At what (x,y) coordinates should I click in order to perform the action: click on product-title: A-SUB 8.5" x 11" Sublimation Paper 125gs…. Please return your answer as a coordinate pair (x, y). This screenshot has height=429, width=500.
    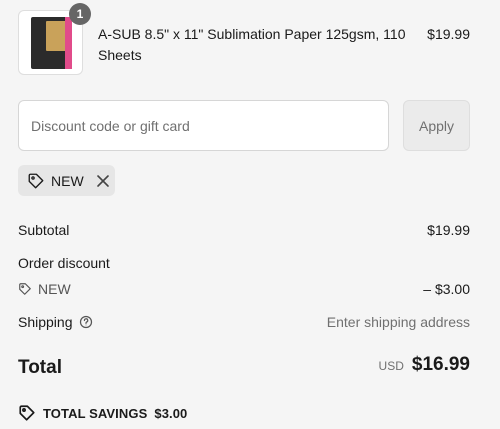
    Looking at the image, I should click on (252, 44).